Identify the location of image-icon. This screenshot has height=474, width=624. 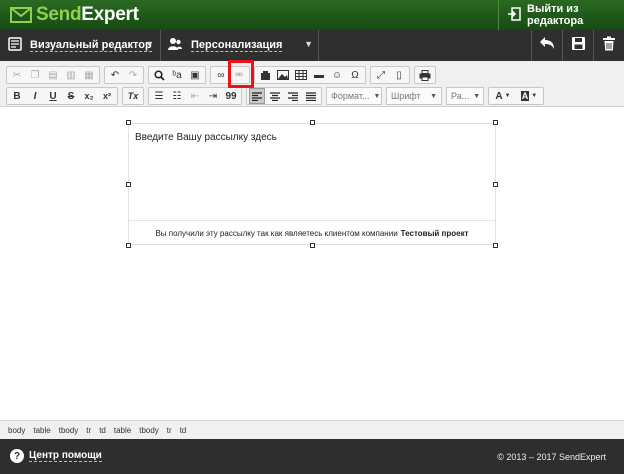
(283, 75).